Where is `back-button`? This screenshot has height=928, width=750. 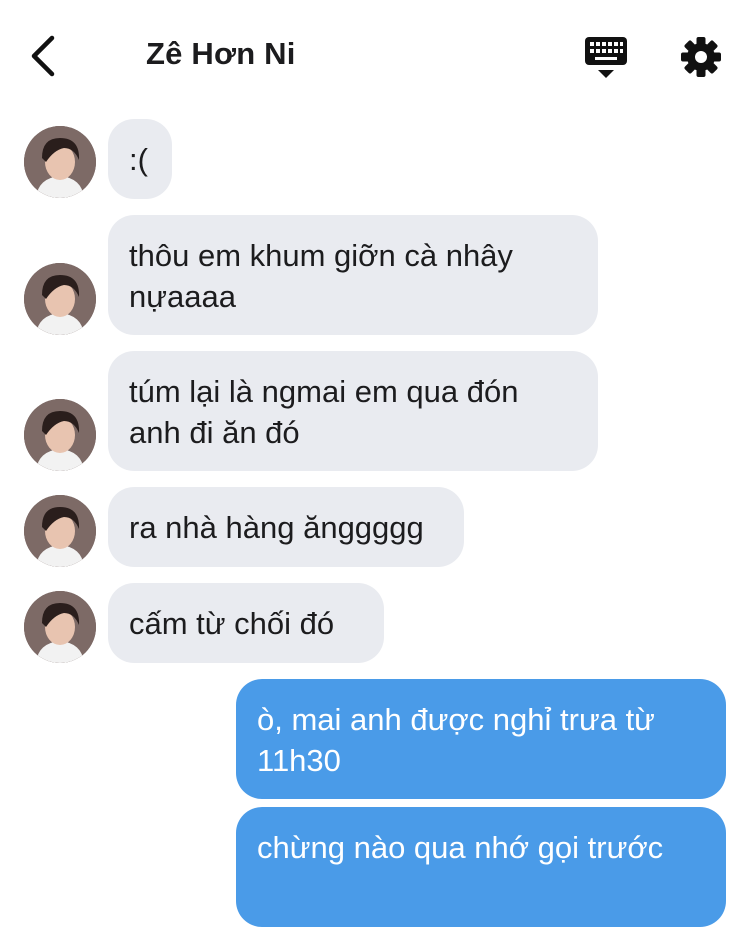
back-button is located at coordinates (44, 56).